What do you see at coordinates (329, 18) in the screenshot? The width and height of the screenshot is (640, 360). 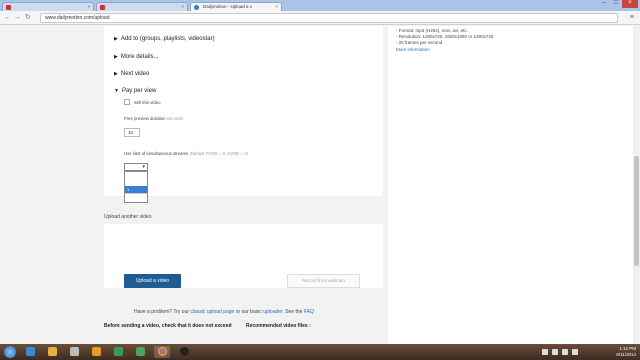 I see `address-bar: www.dailymotion.com/upload` at bounding box center [329, 18].